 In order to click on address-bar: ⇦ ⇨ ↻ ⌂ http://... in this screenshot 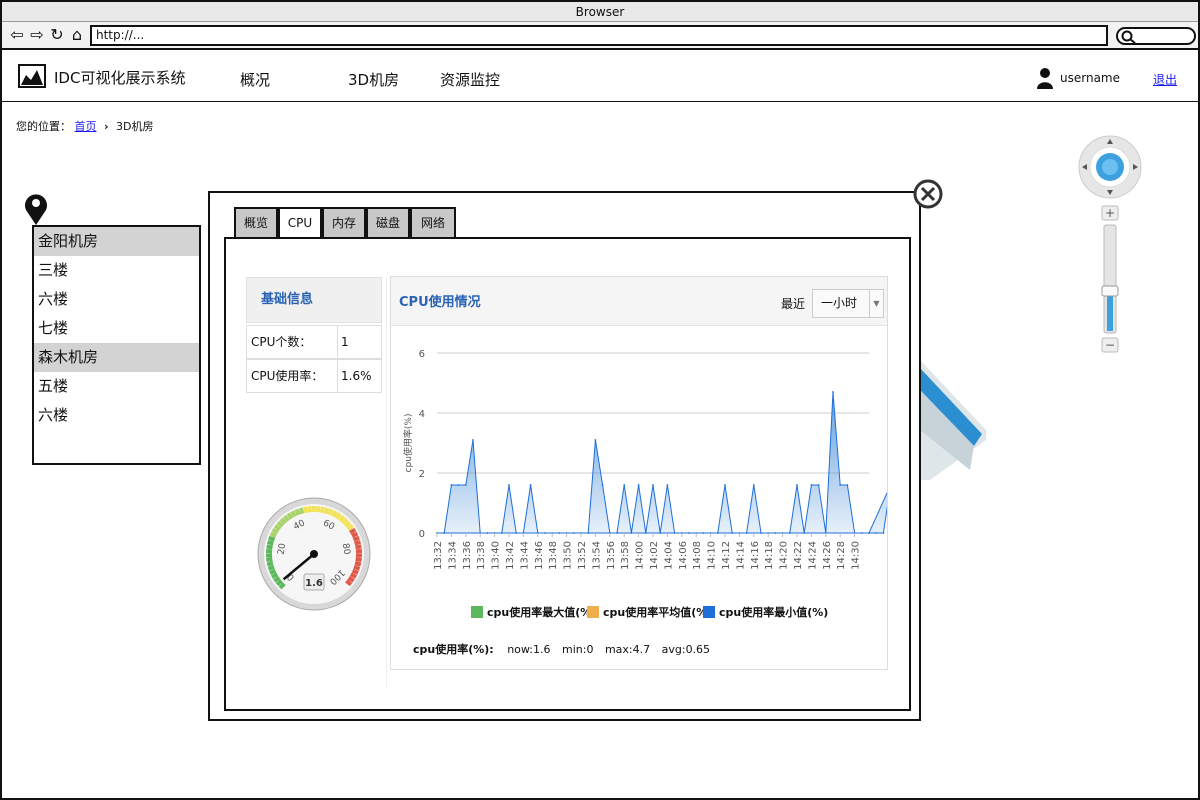, I will do `click(600, 36)`.